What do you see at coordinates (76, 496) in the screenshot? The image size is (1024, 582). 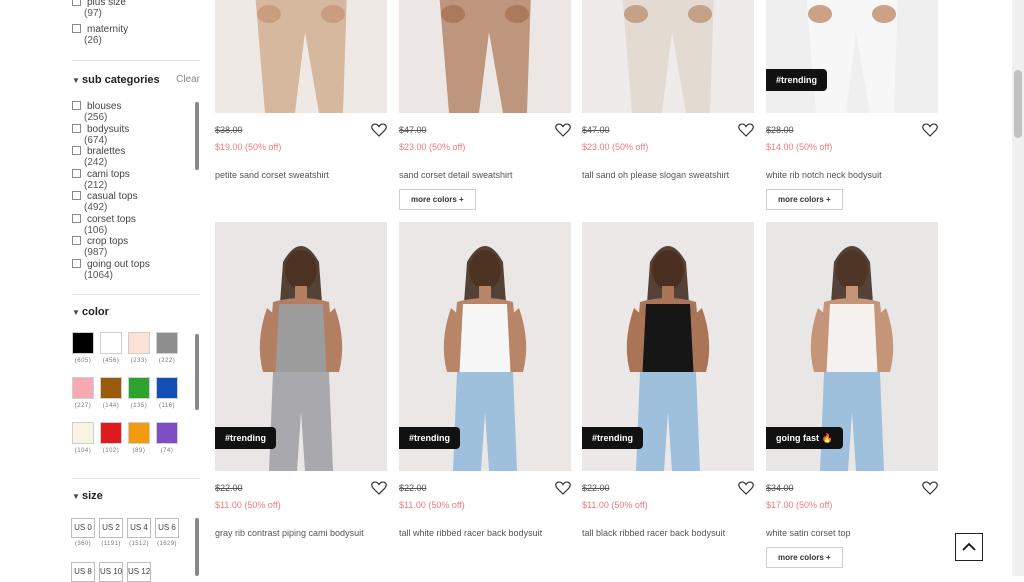 I see `chevron-down-icon: ▼` at bounding box center [76, 496].